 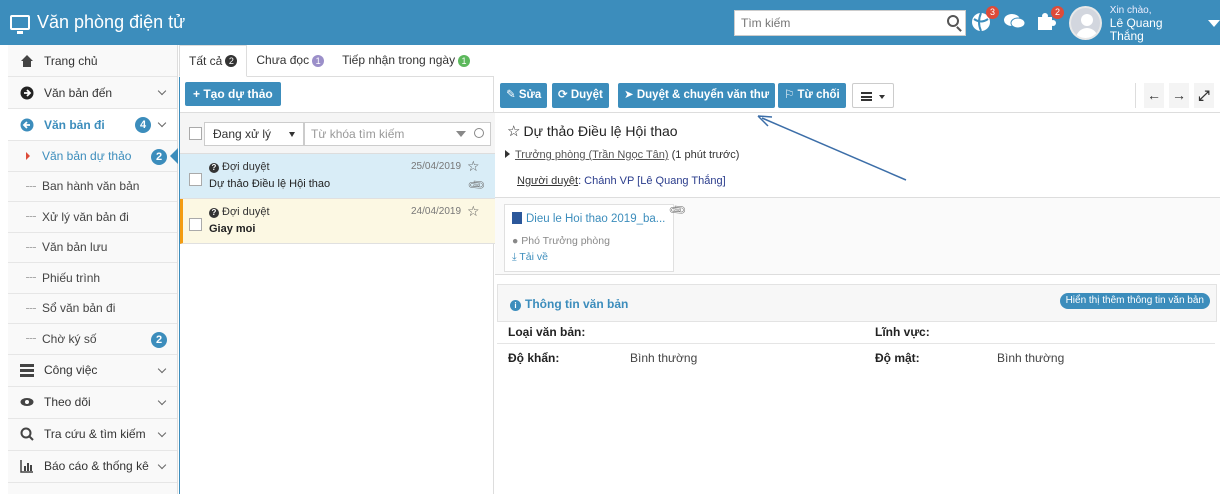 I want to click on user-menu: Xin chào, Lê Quang Thắng, so click(x=1144, y=23).